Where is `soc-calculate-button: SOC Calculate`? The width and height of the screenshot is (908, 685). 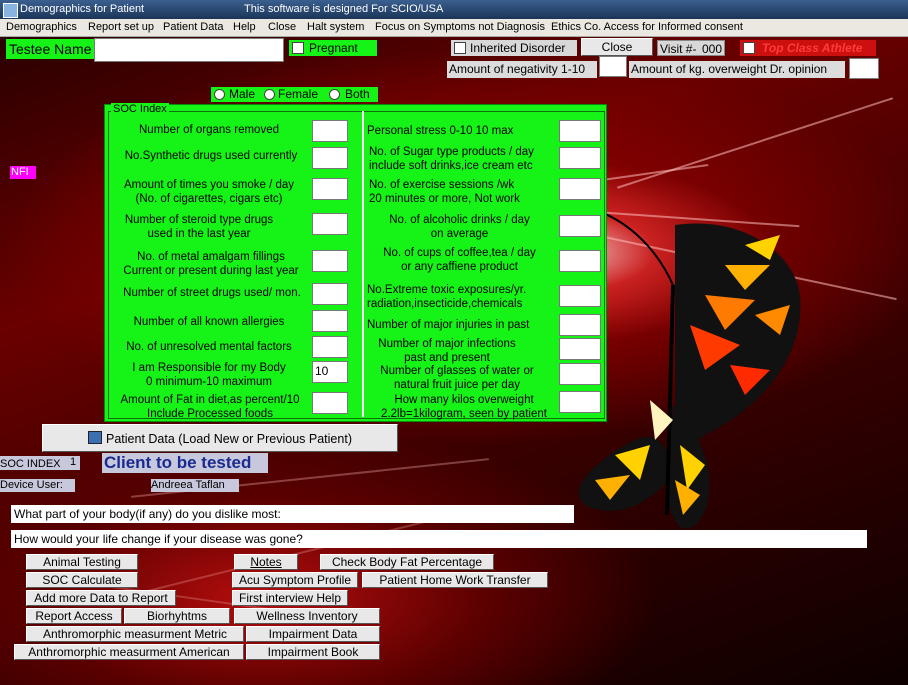
soc-calculate-button: SOC Calculate is located at coordinates (82, 580).